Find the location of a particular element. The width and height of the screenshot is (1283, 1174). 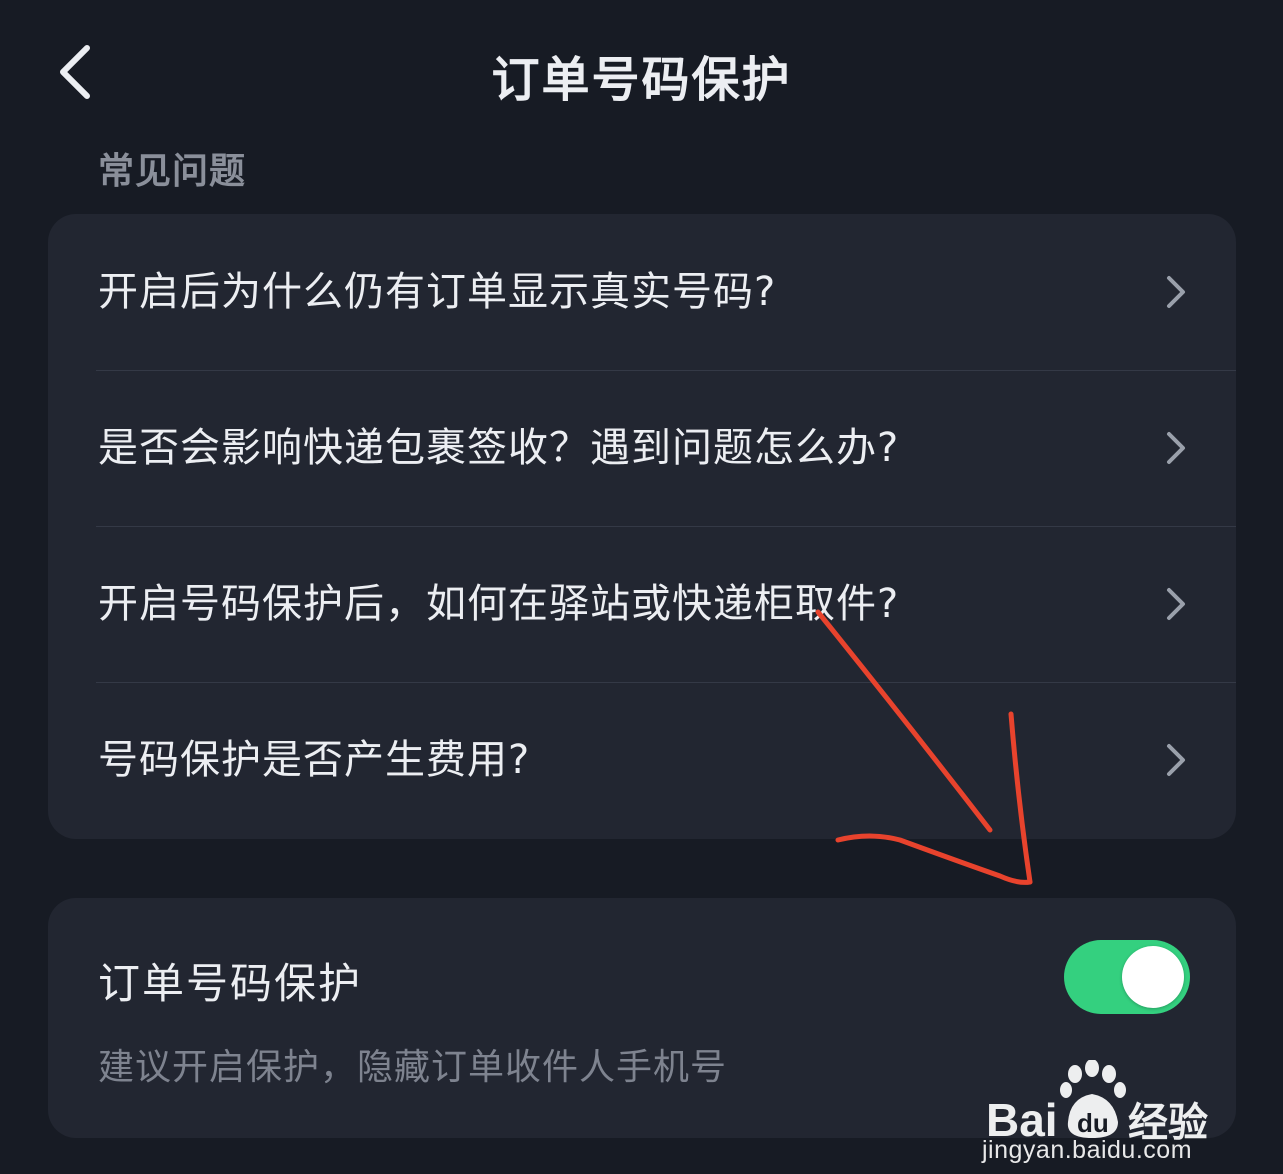

protection-toggle-switch is located at coordinates (1127, 977).